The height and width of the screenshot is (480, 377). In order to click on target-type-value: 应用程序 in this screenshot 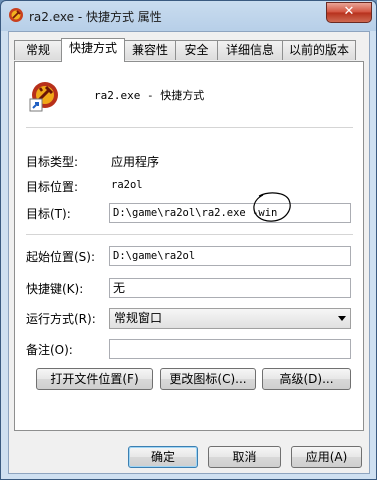, I will do `click(135, 162)`.